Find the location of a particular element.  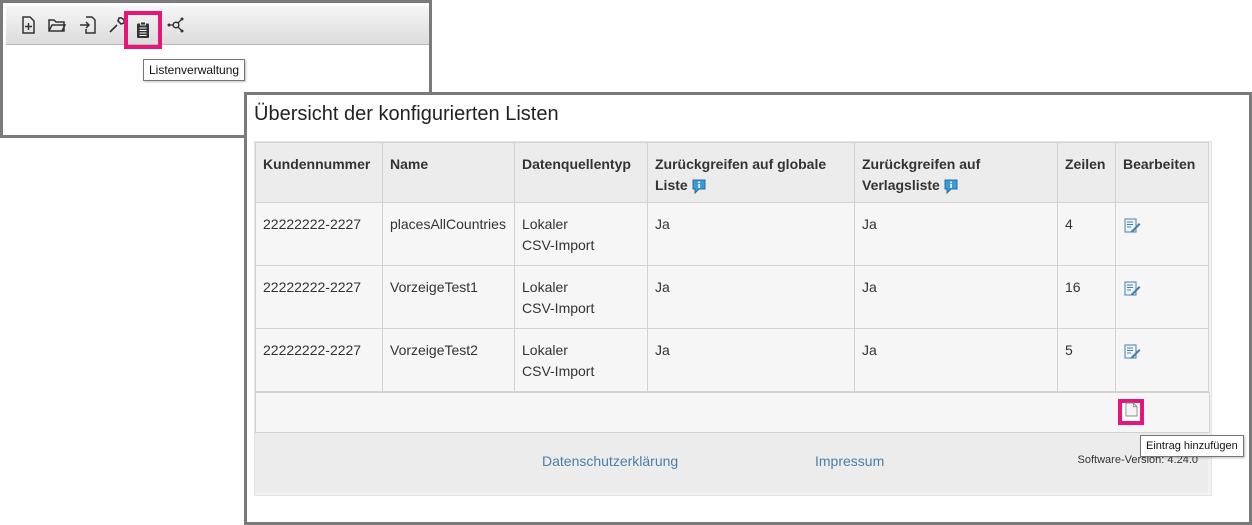

page-title: Übersicht der konfigurierten Listen is located at coordinates (406, 114).